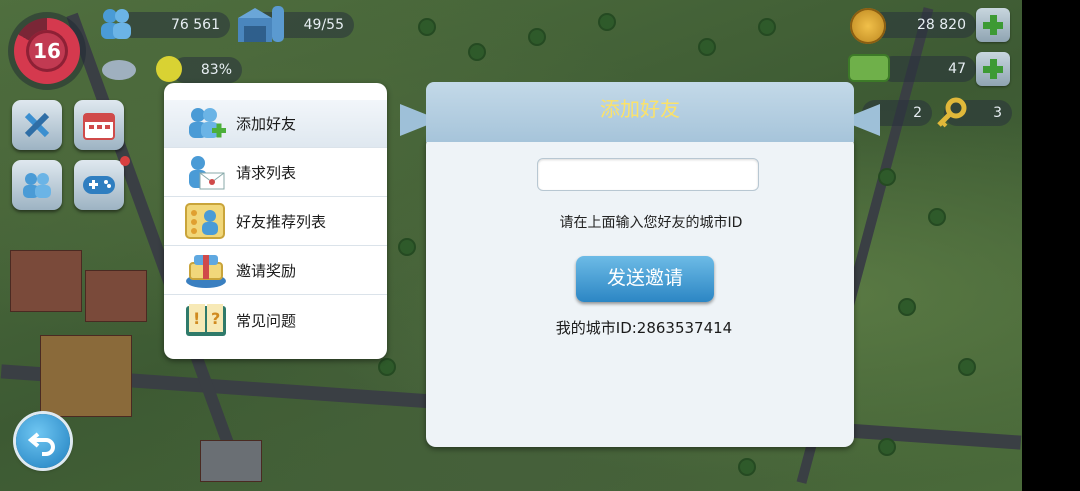  Describe the element at coordinates (993, 25) in the screenshot. I see `buy-simoleons-button` at that location.